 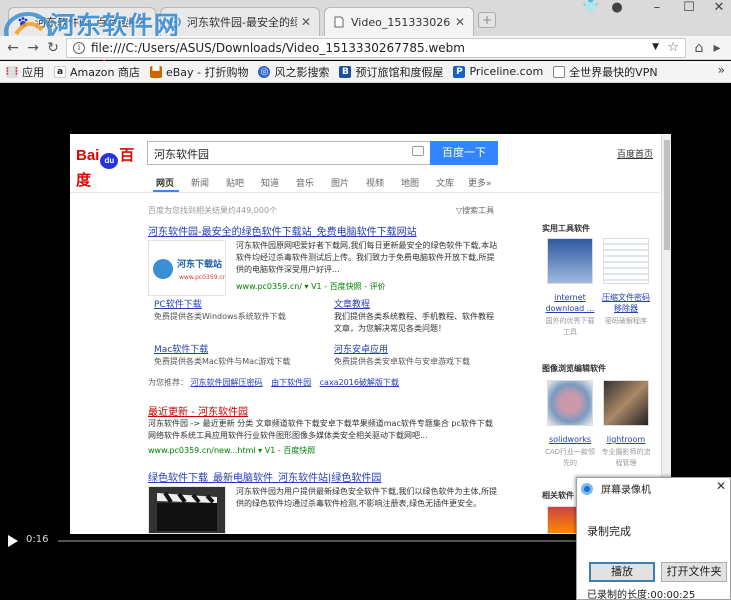 What do you see at coordinates (721, 70) in the screenshot?
I see `more-bookmarks-icon: »` at bounding box center [721, 70].